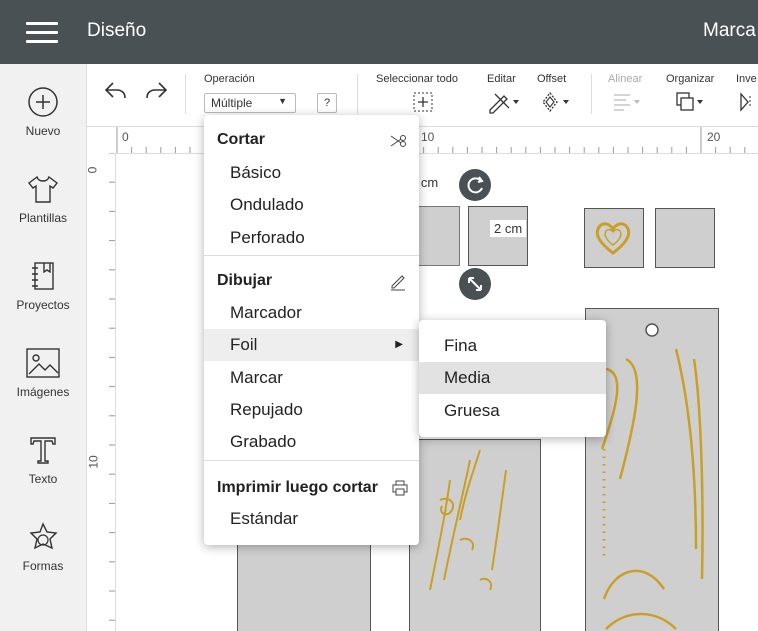 This screenshot has width=758, height=631. I want to click on menu-section-title-cortar: Cortar, so click(241, 139).